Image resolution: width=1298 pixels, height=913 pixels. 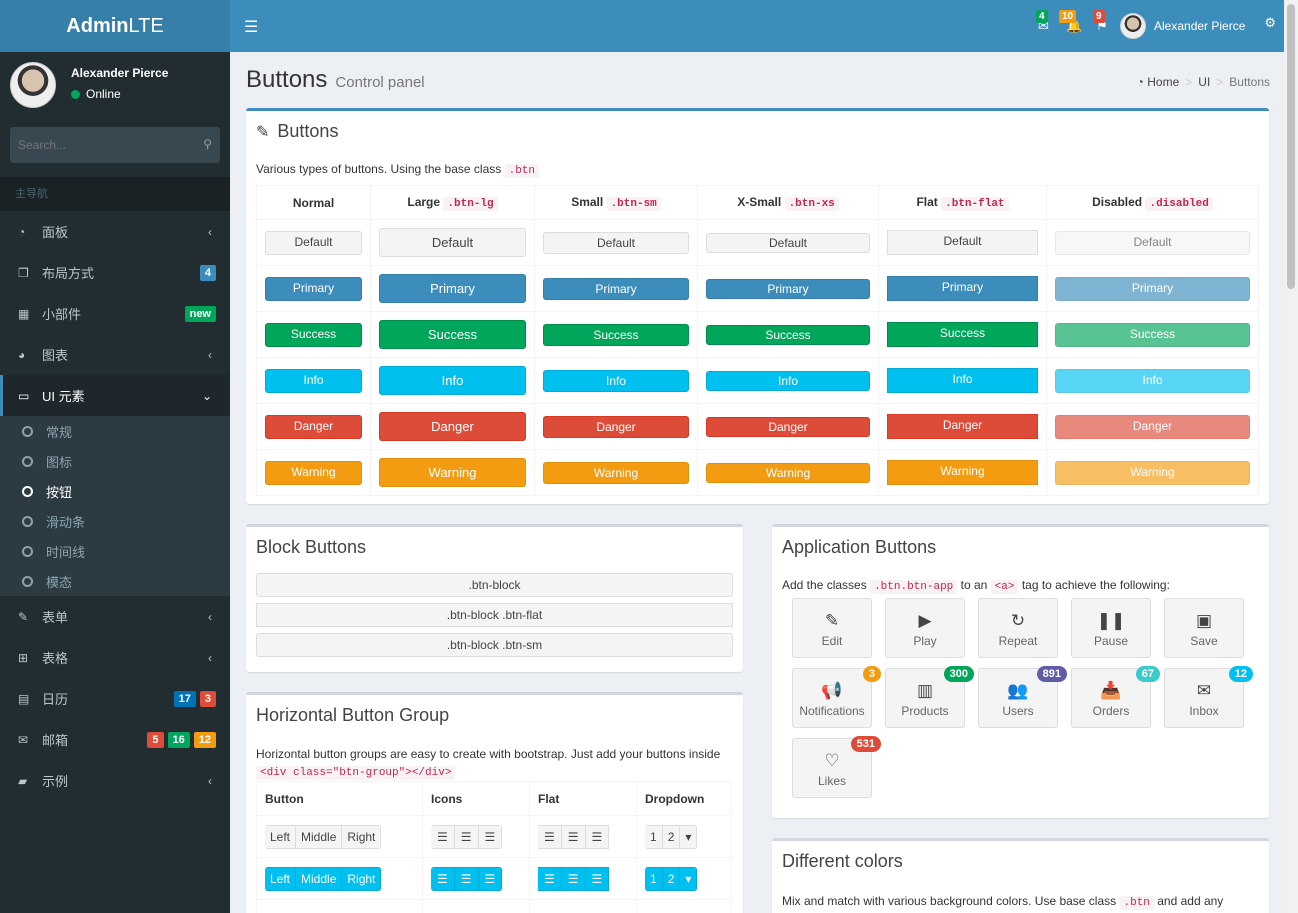 What do you see at coordinates (1204, 628) in the screenshot?
I see `app-button-save: ▣ Save` at bounding box center [1204, 628].